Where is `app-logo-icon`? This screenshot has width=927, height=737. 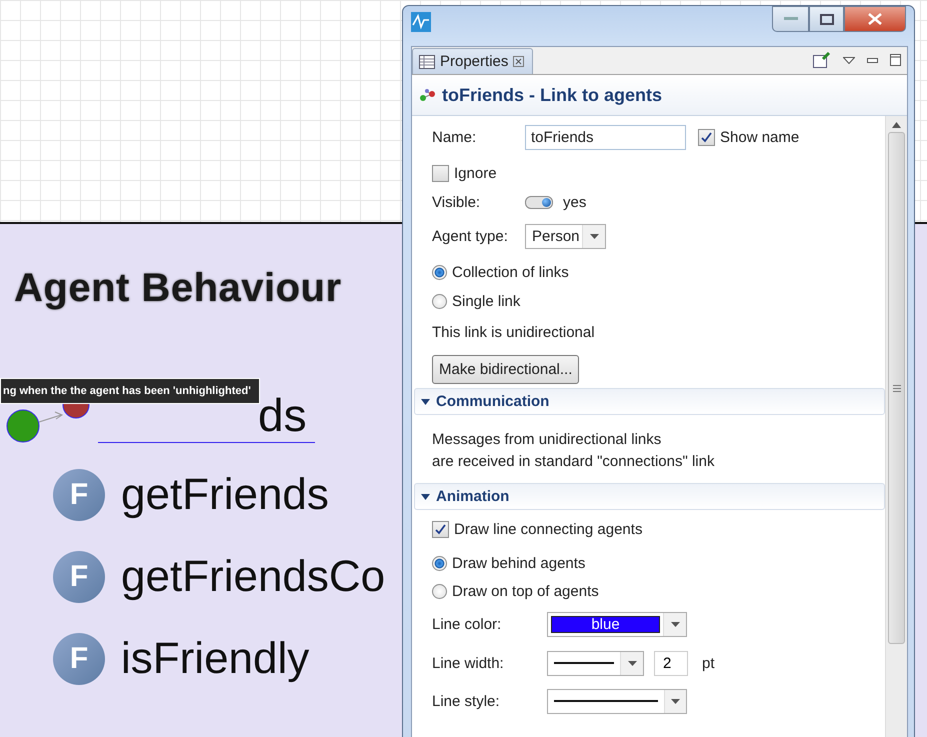
app-logo-icon is located at coordinates (421, 22).